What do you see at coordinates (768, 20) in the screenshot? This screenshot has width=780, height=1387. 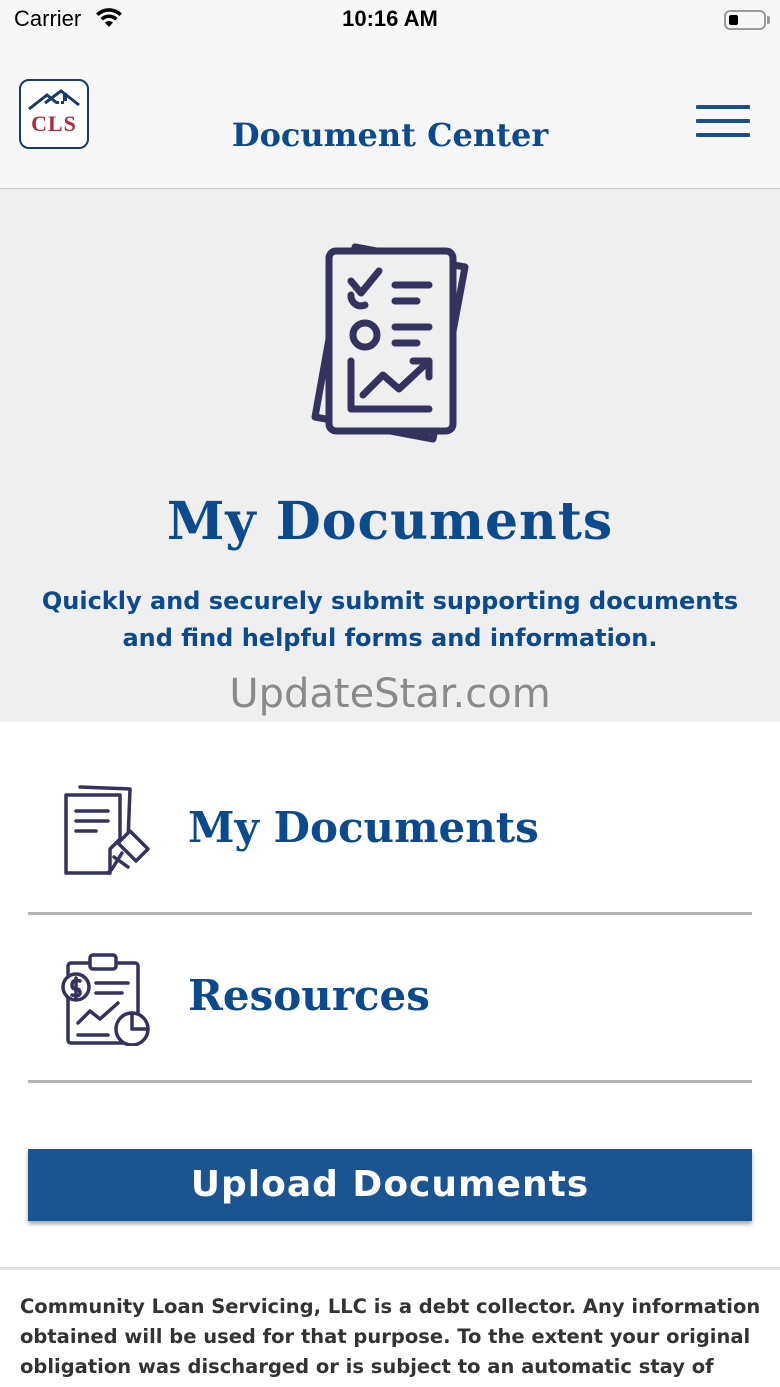 I see `battery-cap` at bounding box center [768, 20].